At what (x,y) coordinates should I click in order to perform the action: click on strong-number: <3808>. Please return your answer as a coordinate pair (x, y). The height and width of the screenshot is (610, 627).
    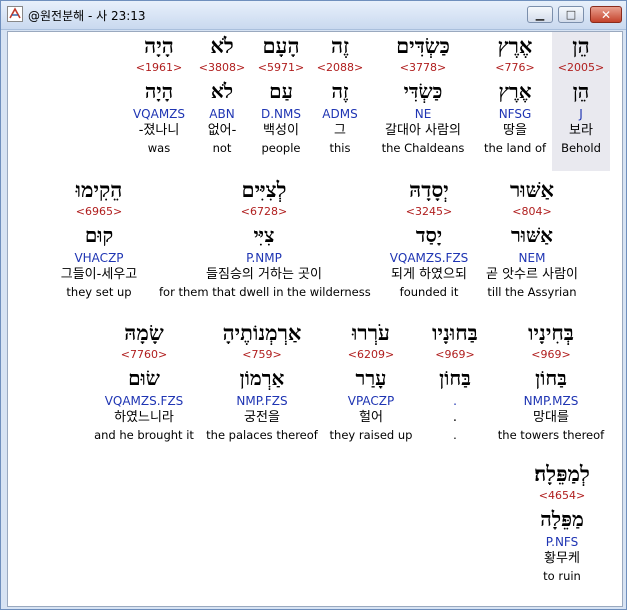
    Looking at the image, I should click on (222, 68).